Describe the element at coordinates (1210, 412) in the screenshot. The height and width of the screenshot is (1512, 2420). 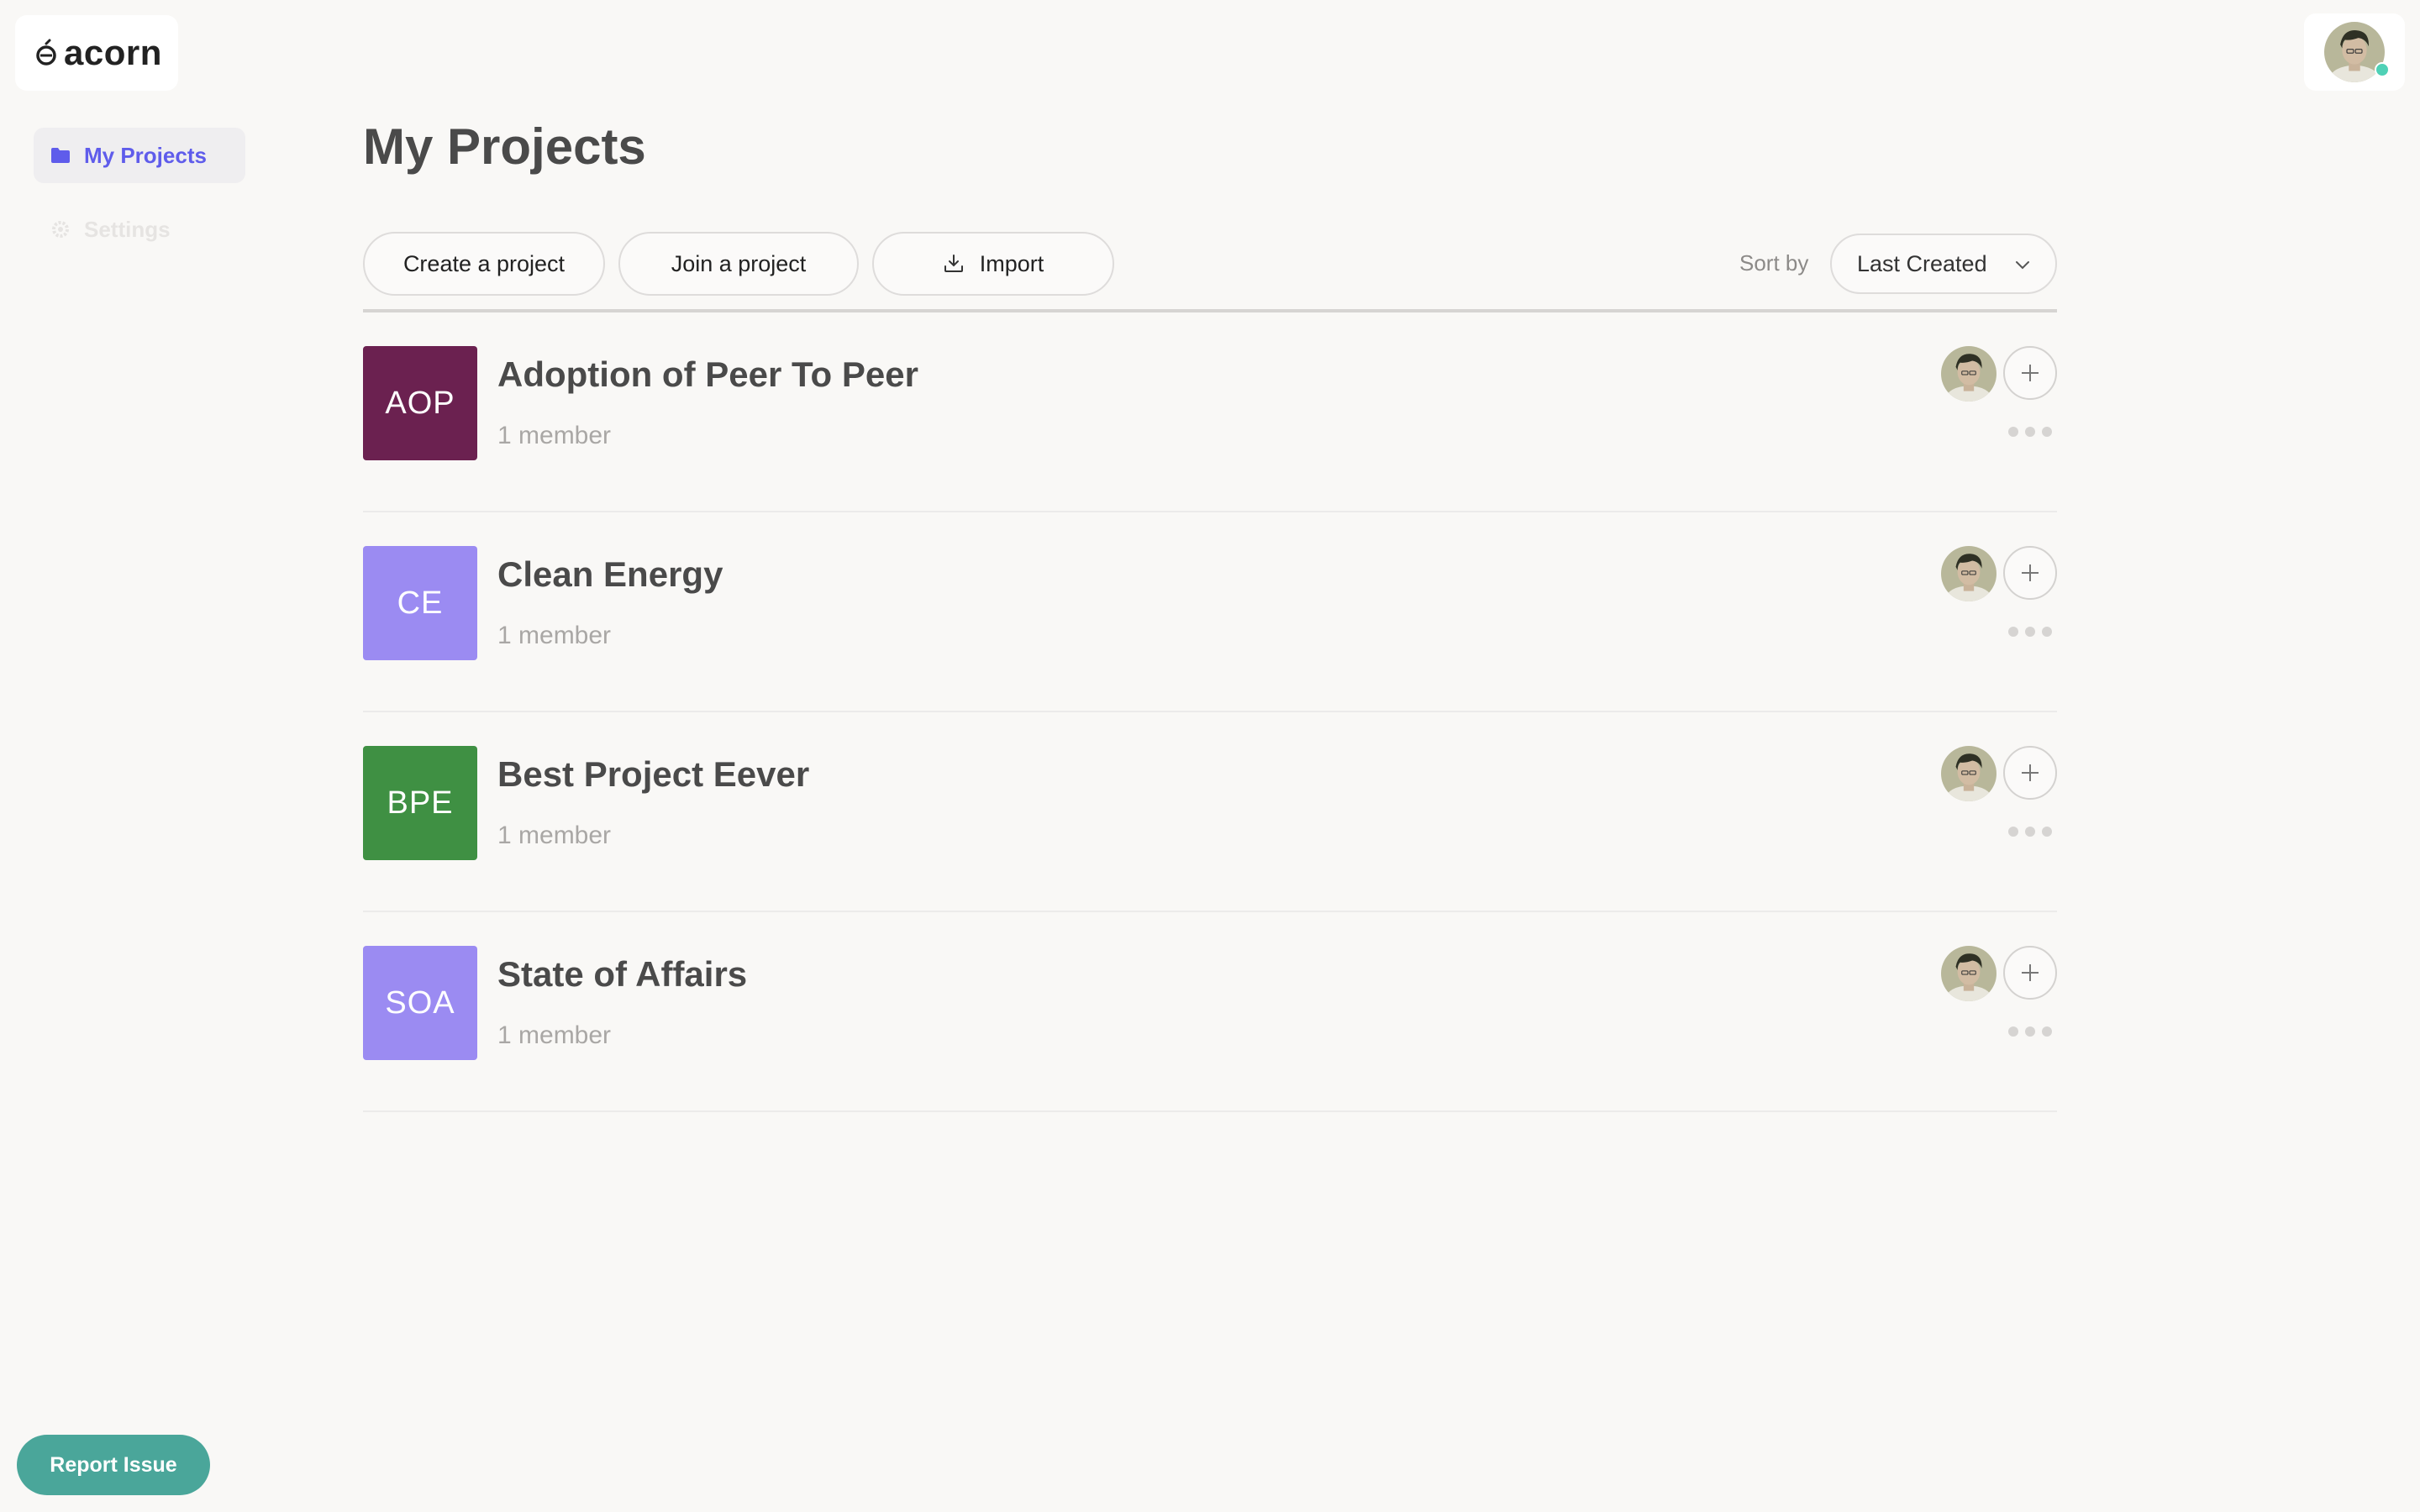
I see `project-row: AOP Adoption of Peer To Peer 1 member` at that location.